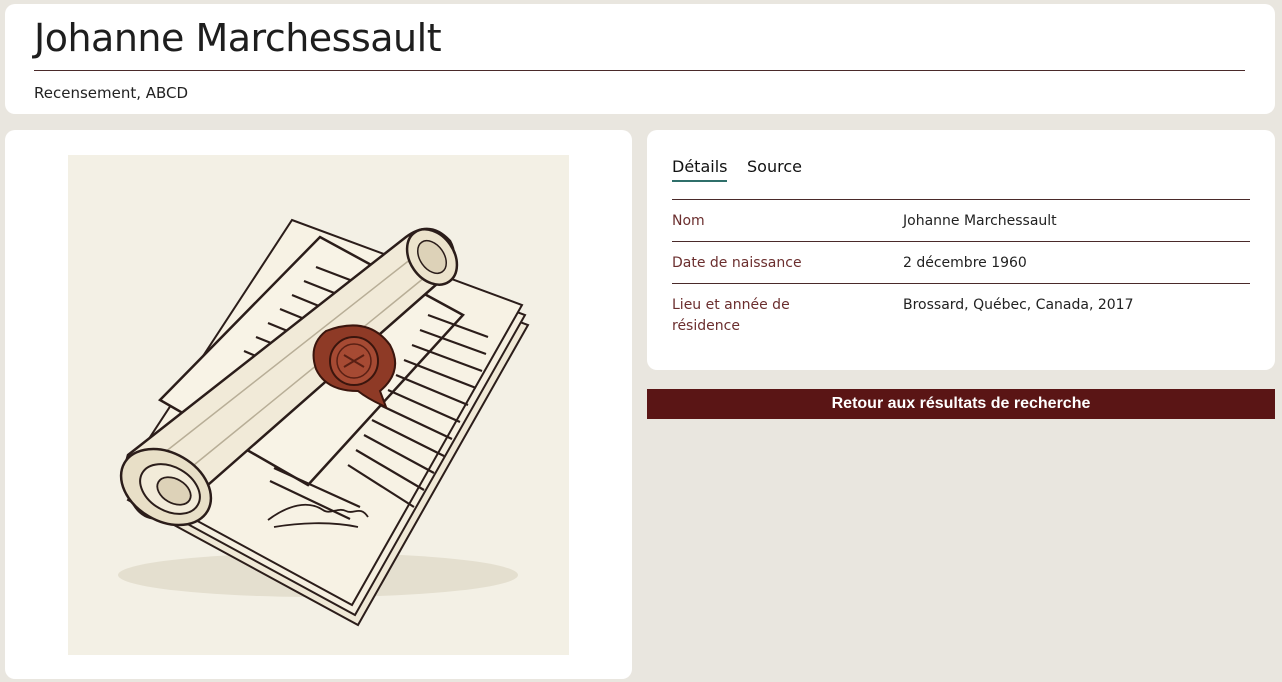 The width and height of the screenshot is (1282, 682). I want to click on record-collection: Recensement, ABCD, so click(111, 93).